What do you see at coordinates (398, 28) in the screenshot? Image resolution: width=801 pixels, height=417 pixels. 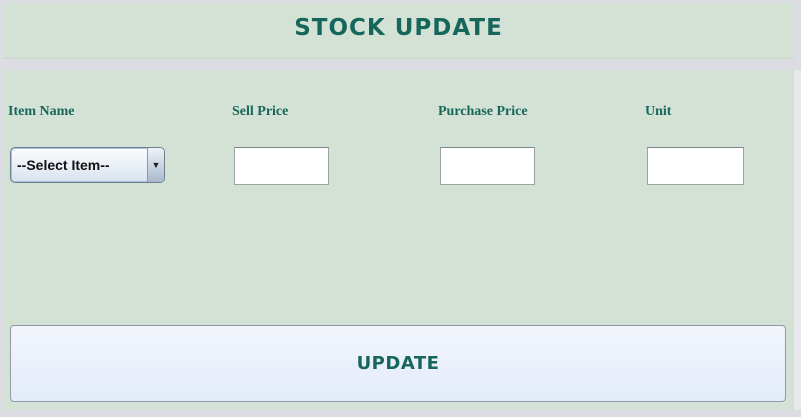 I see `page-title: STOCK UPDATE` at bounding box center [398, 28].